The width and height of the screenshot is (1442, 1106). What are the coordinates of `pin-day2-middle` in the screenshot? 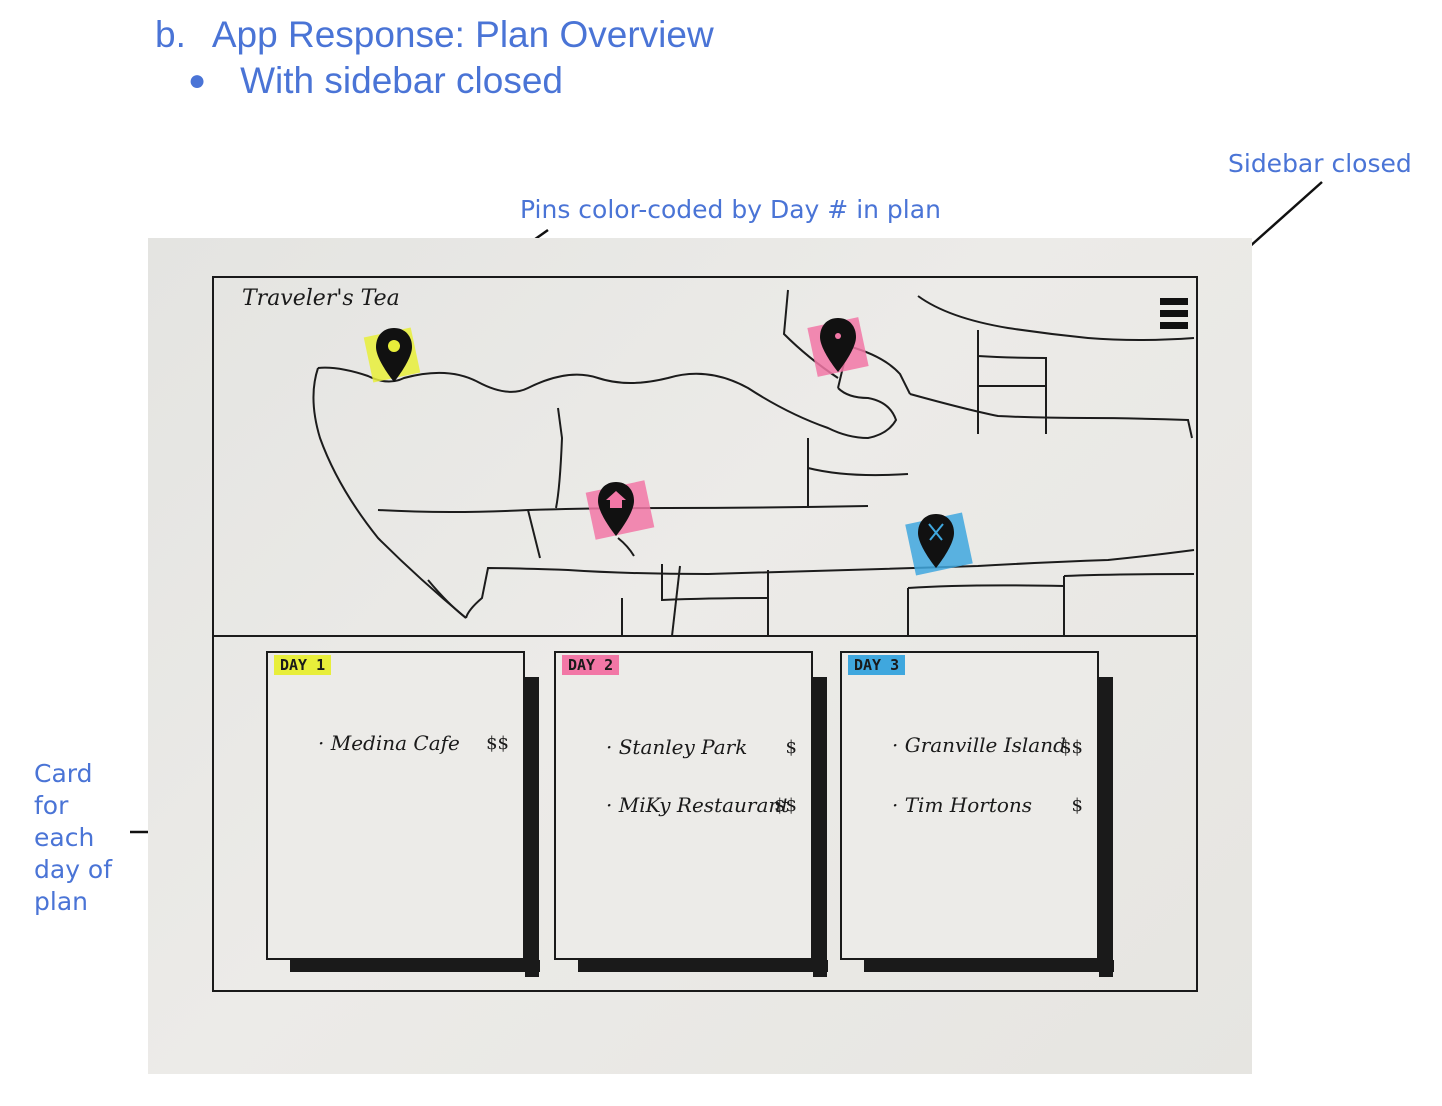 It's located at (618, 511).